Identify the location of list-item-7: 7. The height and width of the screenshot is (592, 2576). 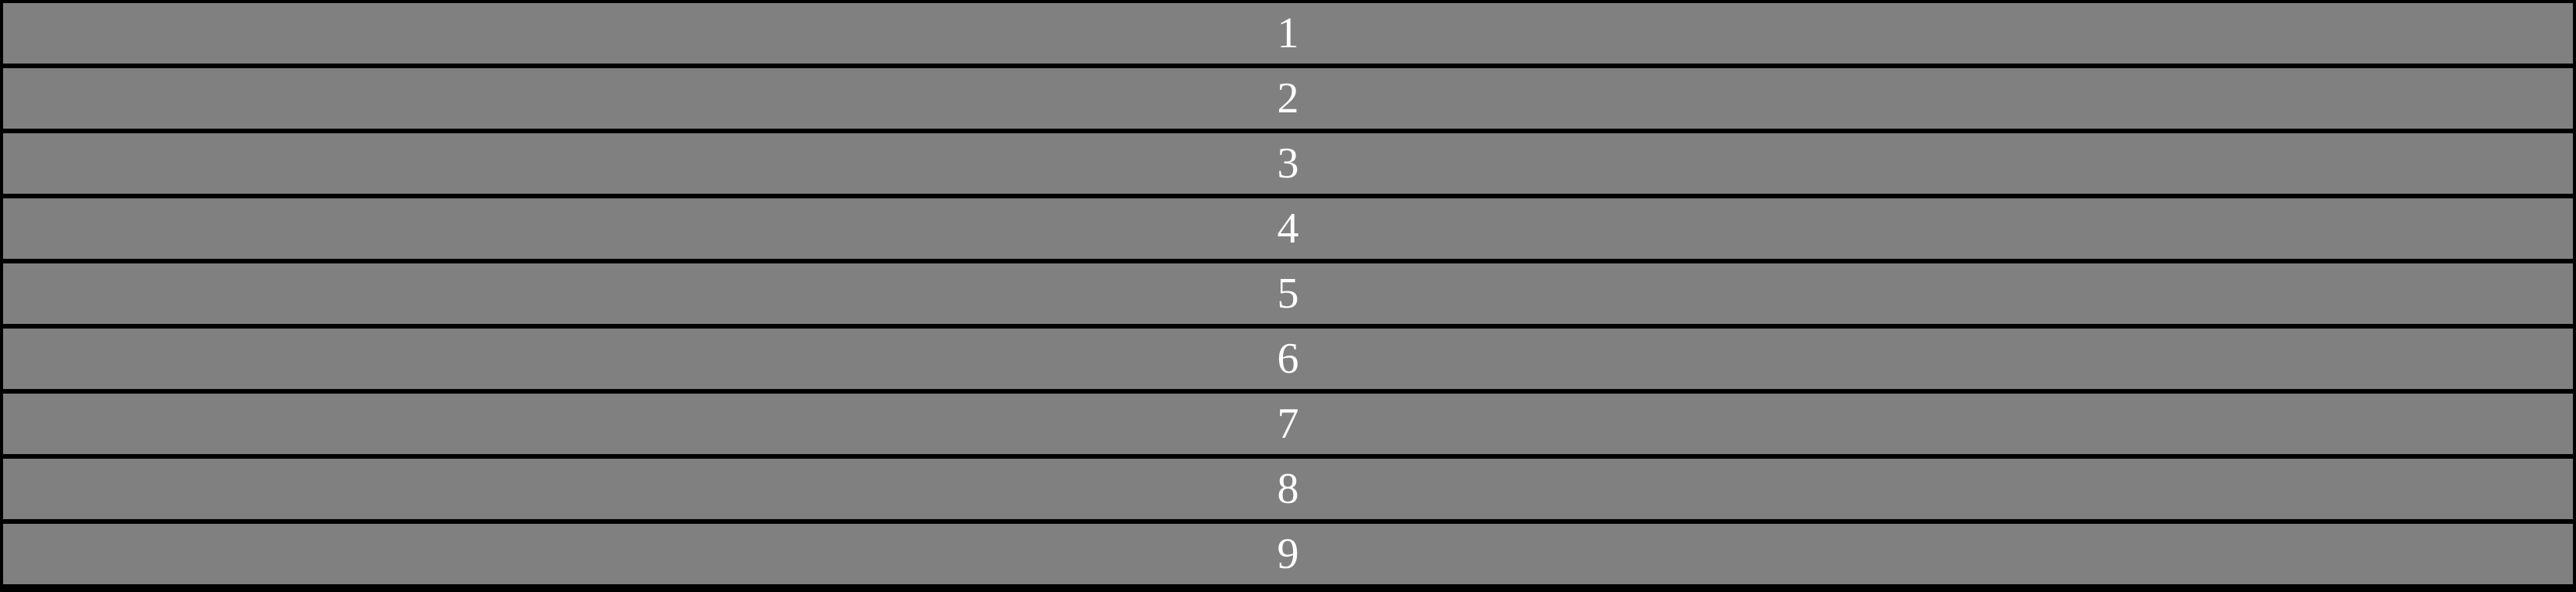
(1288, 424).